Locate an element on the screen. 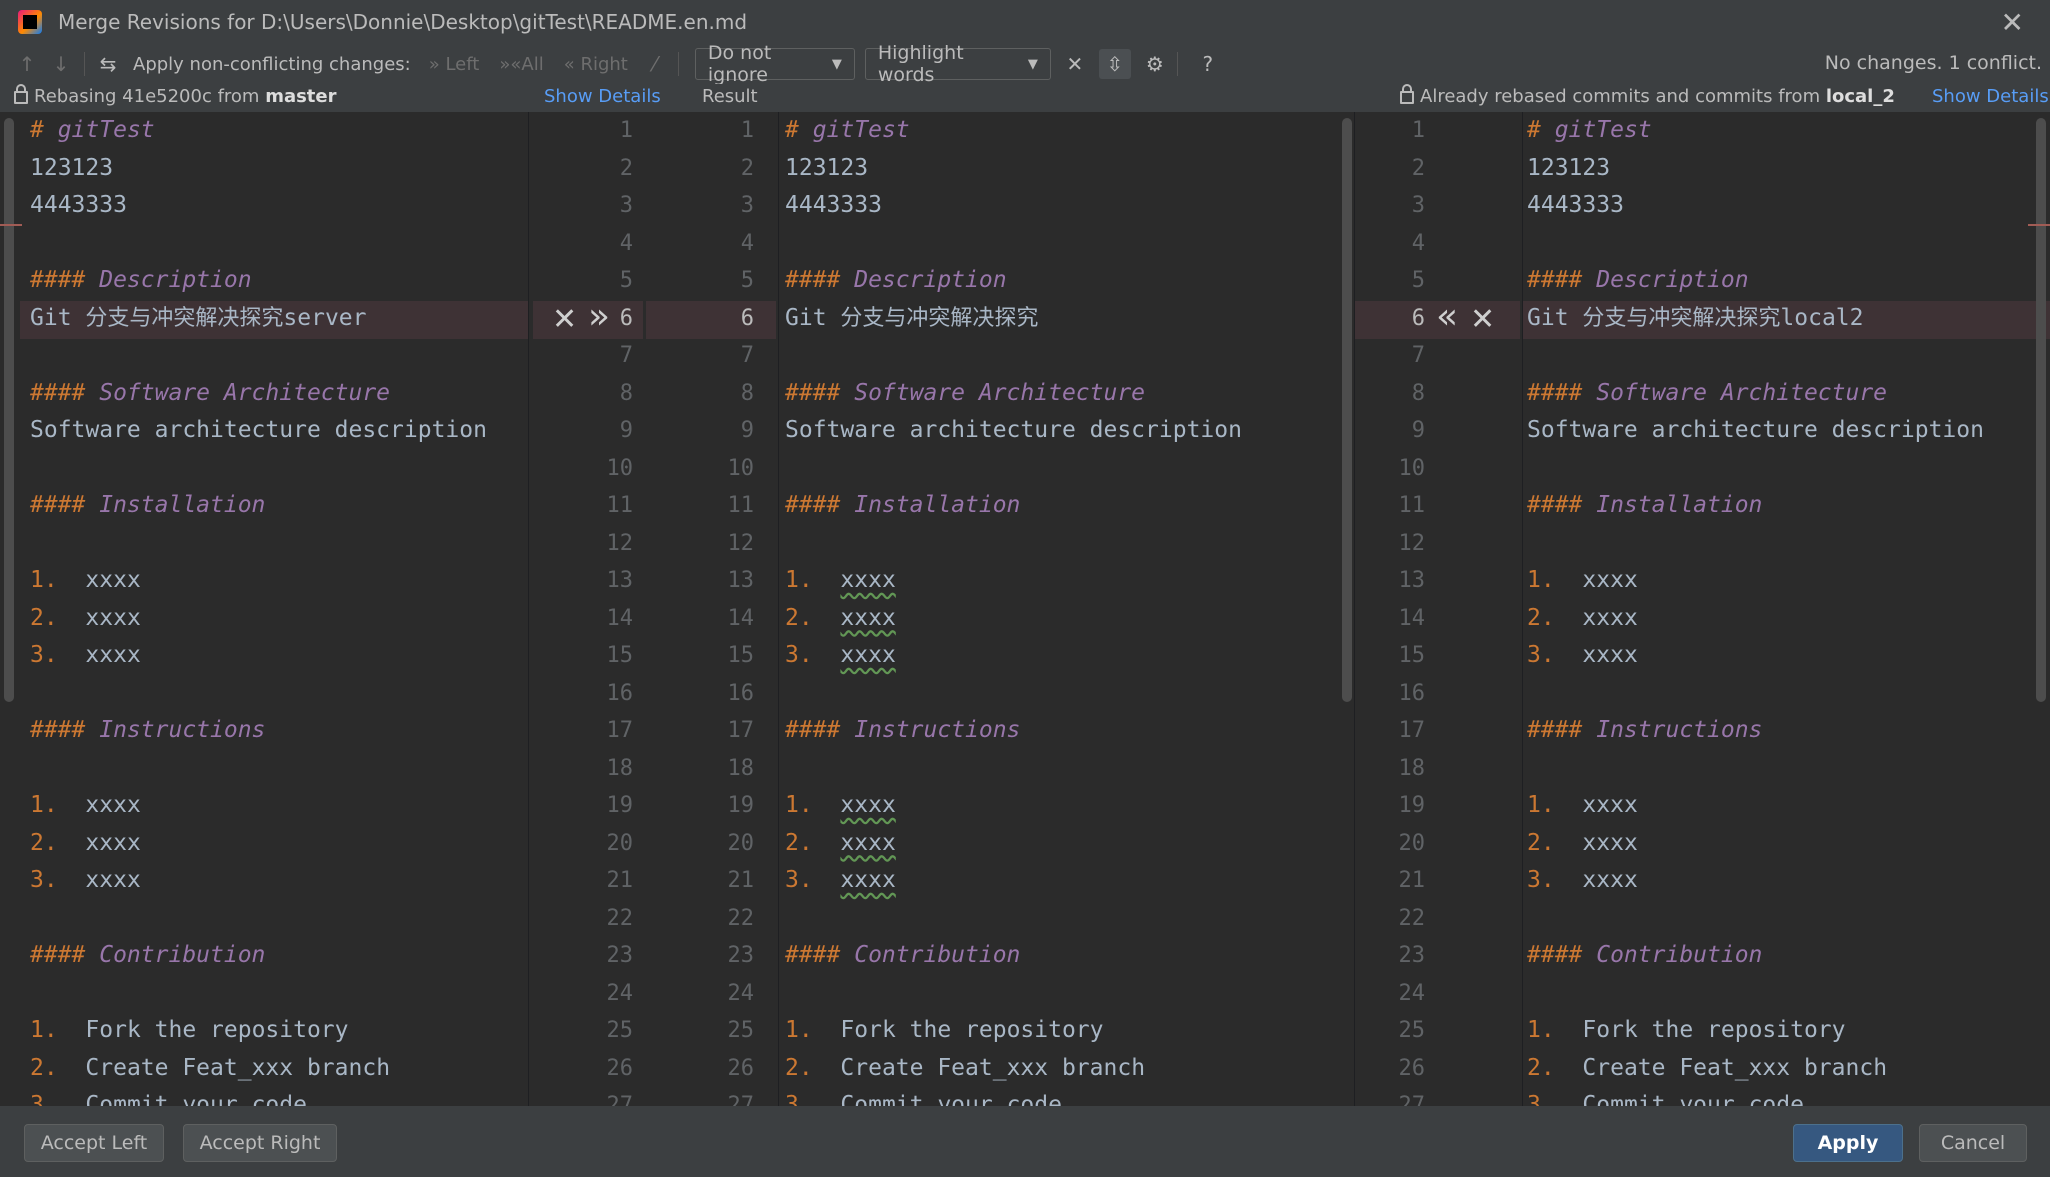 The height and width of the screenshot is (1177, 2050). cancel-button: Cancel is located at coordinates (1973, 1143).